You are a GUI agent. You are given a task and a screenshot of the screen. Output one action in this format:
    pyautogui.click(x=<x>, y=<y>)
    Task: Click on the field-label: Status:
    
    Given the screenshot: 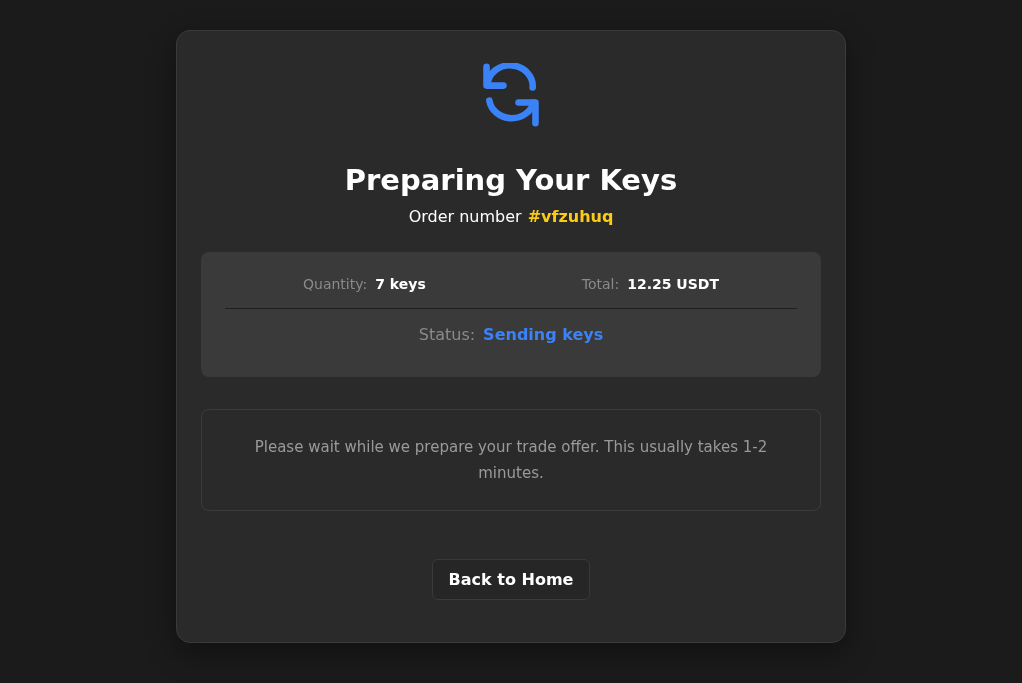 What is the action you would take?
    pyautogui.click(x=447, y=334)
    